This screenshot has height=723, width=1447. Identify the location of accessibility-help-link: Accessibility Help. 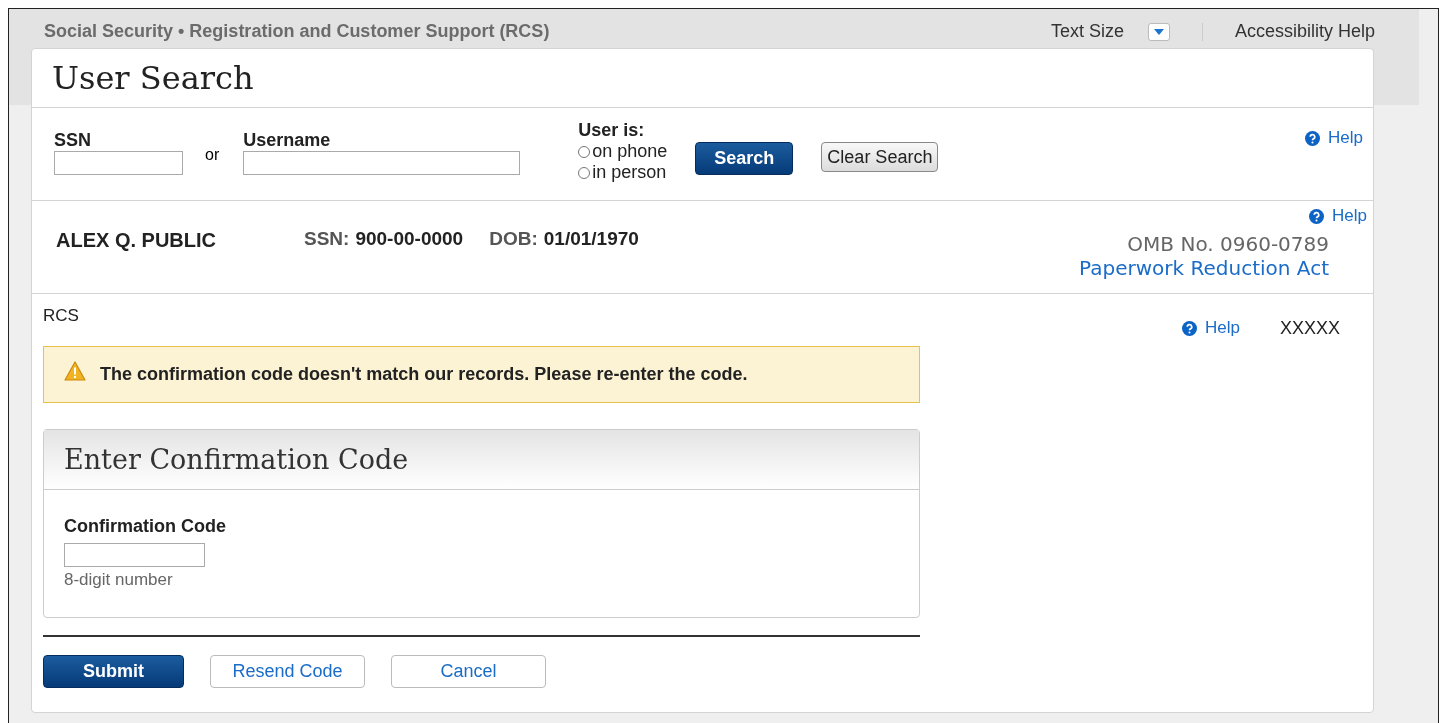
(1304, 31).